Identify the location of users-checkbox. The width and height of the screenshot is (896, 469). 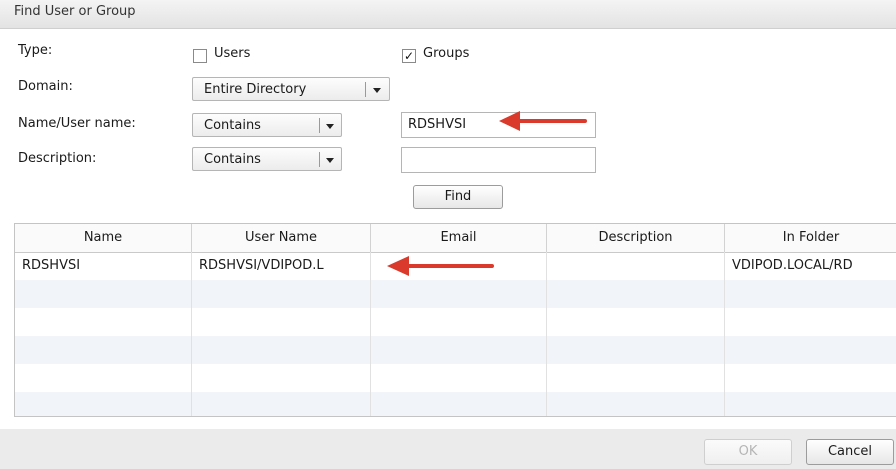
(200, 56).